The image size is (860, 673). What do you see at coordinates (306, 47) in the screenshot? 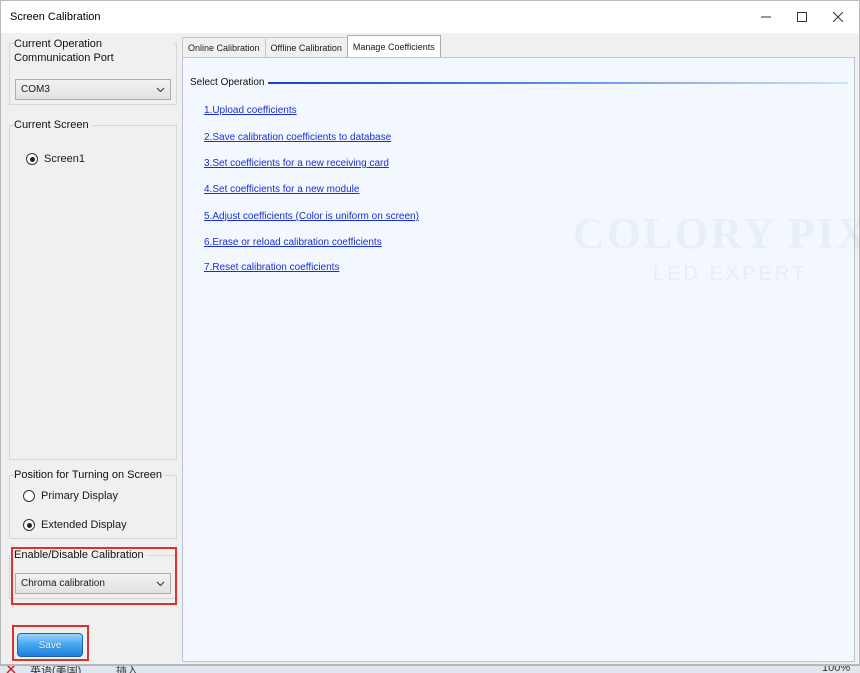
I see `tab-offline-calibration: Offline Calibration` at bounding box center [306, 47].